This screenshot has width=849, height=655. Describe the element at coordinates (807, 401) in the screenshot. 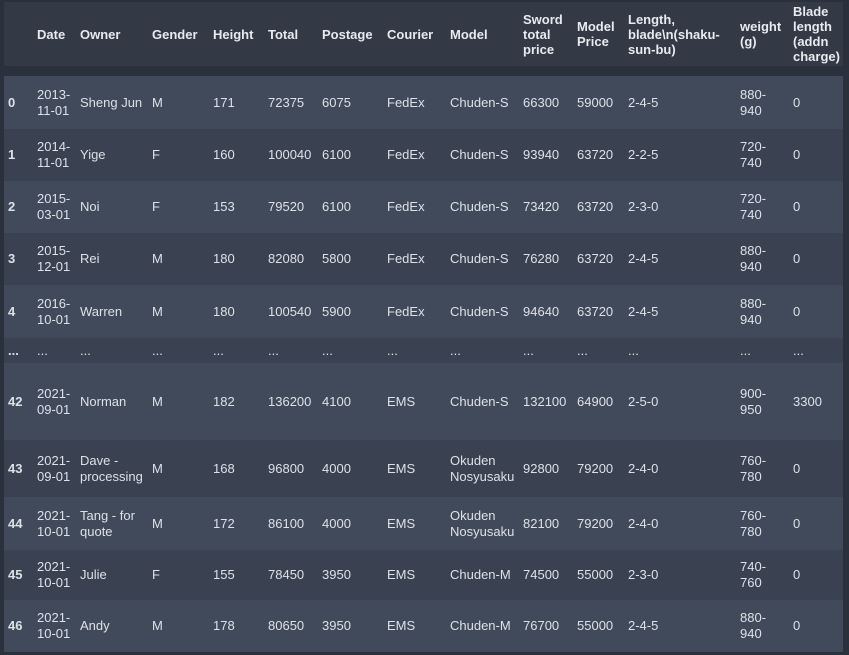

I see `cell-blade-length: 3300` at that location.